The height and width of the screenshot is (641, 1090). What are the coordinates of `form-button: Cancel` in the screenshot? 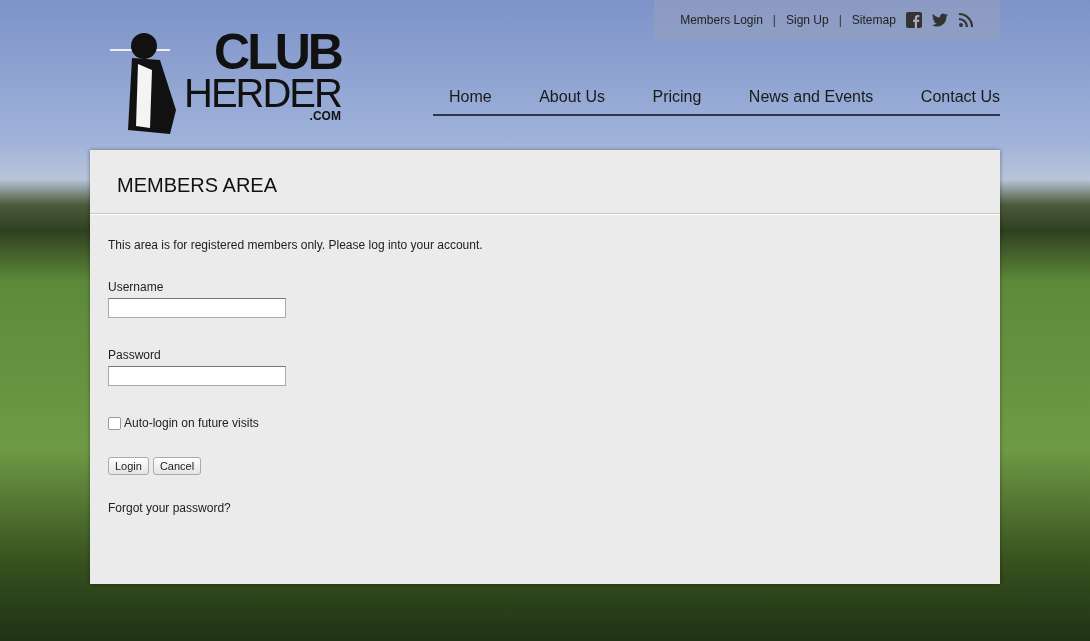 It's located at (177, 466).